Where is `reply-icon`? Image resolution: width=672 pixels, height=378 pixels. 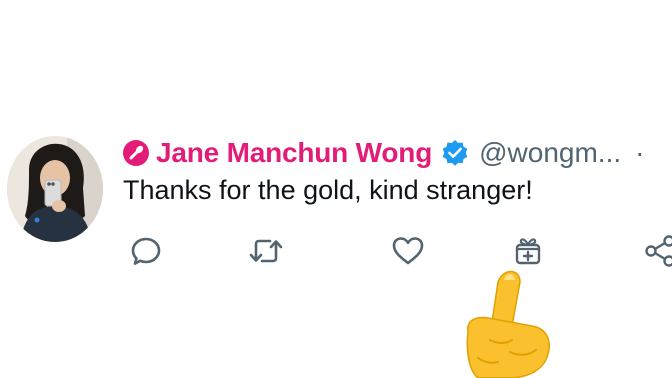
reply-icon is located at coordinates (146, 251).